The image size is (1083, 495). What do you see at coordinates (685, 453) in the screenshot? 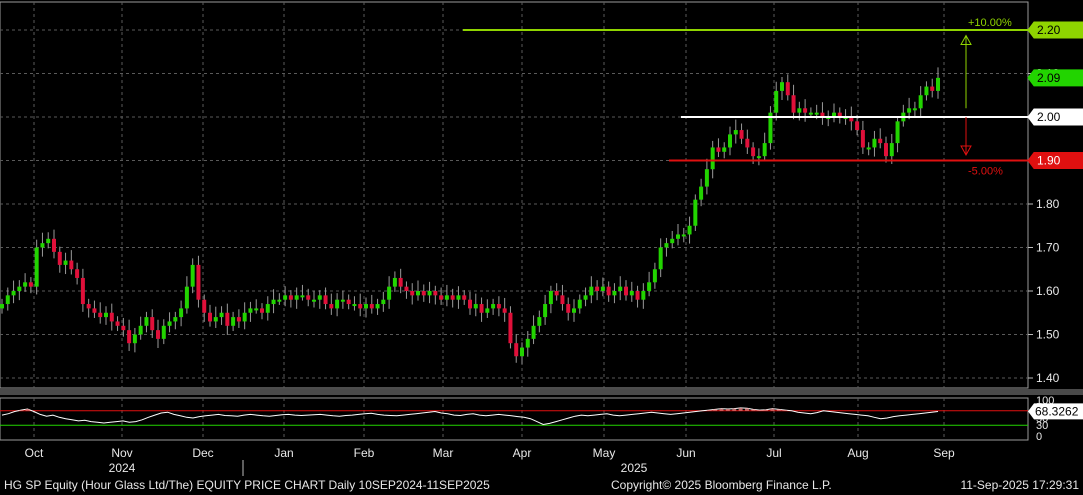
I see `x-month-label: Jun` at bounding box center [685, 453].